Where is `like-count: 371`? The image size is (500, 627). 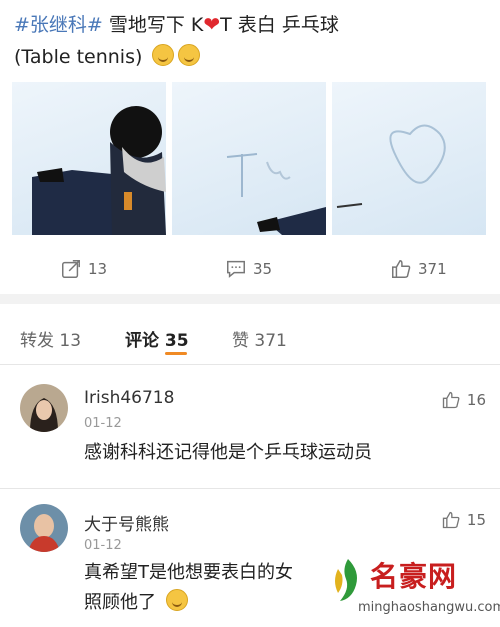
like-count: 371 is located at coordinates (432, 269).